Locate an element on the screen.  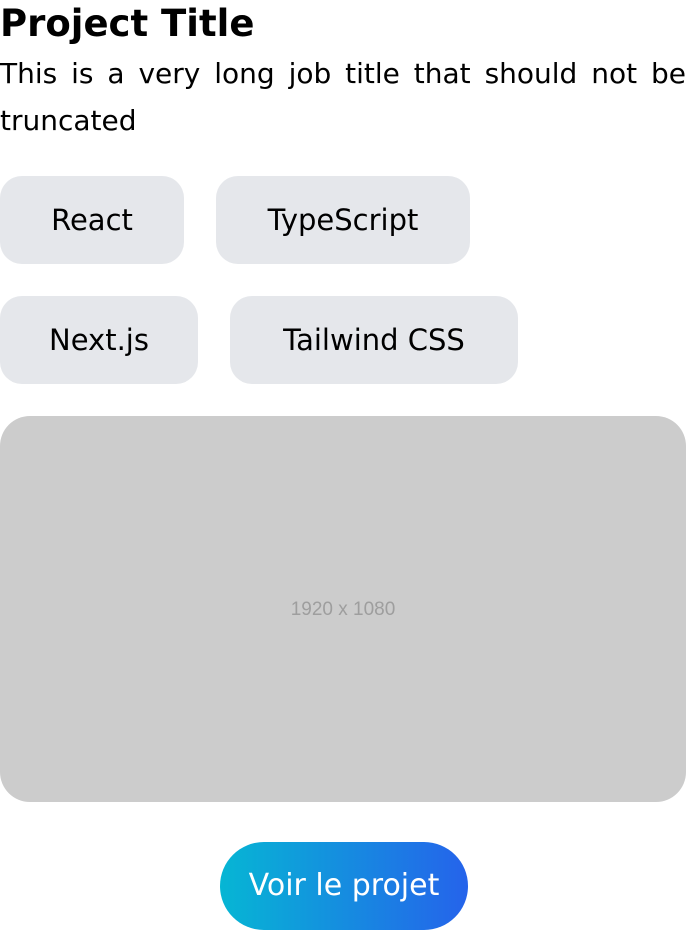
project-title: Project Title is located at coordinates (127, 23).